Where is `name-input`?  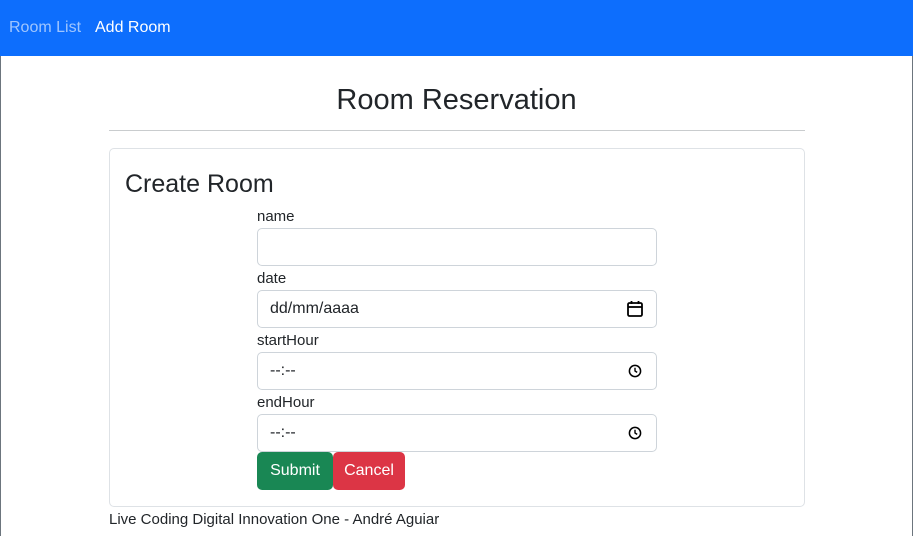 name-input is located at coordinates (457, 247).